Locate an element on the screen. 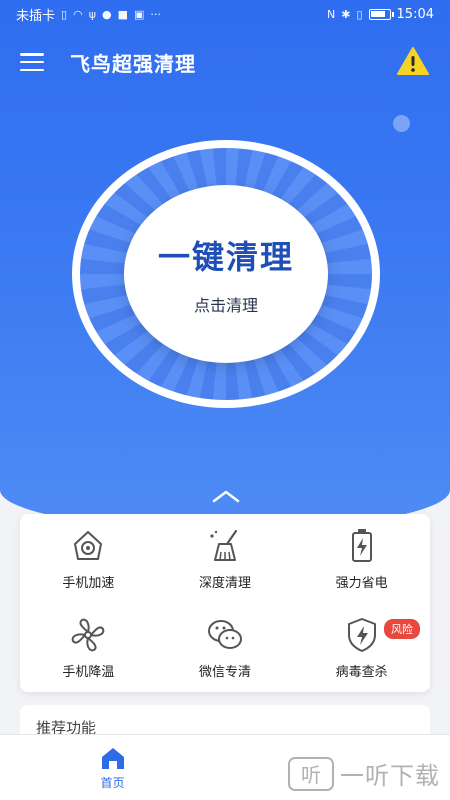  func-deep-clean: 深度清理 is located at coordinates (225, 558).